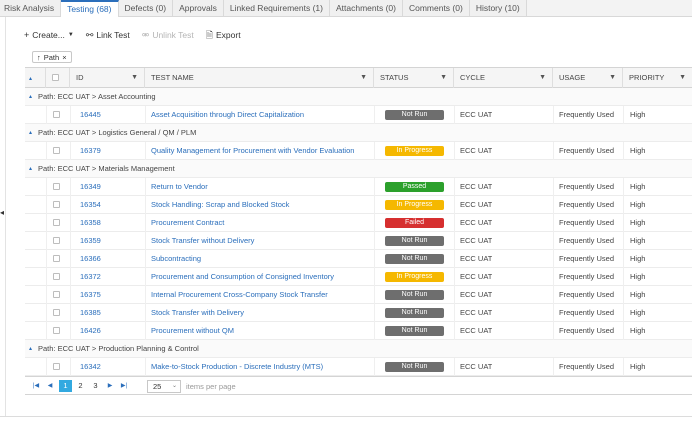 The image size is (692, 424). Describe the element at coordinates (124, 386) in the screenshot. I see `last-page-icon: ▶|` at that location.